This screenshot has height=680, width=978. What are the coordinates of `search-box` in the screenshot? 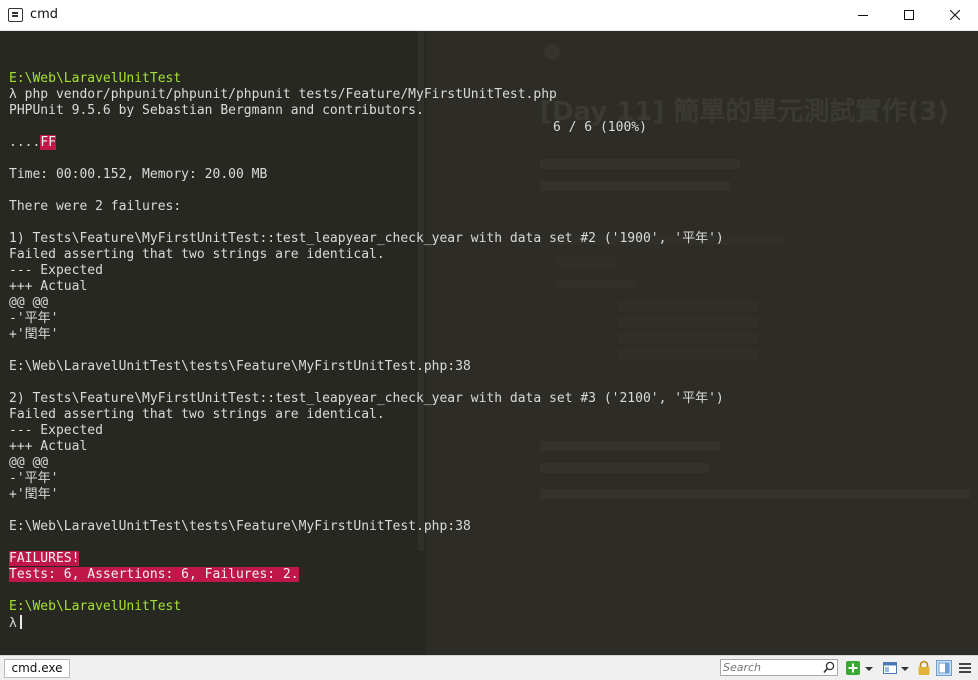 It's located at (779, 667).